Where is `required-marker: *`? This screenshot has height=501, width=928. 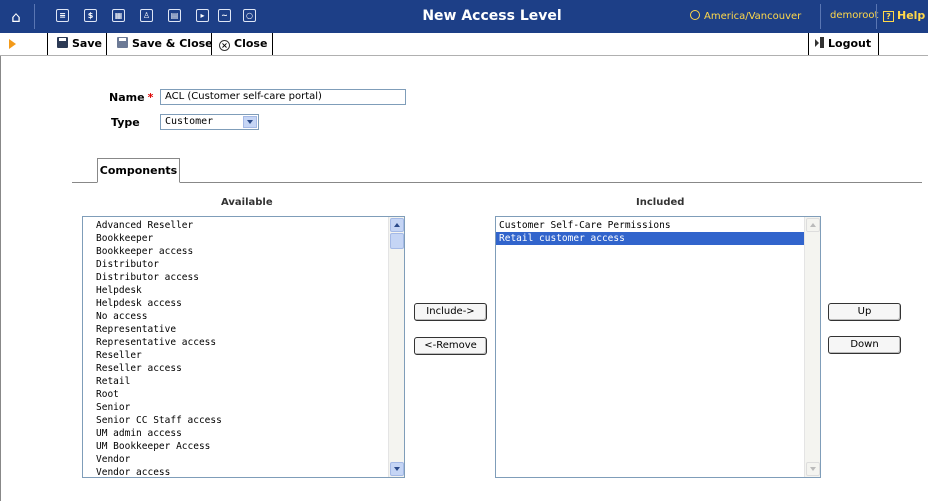
required-marker: * is located at coordinates (150, 97).